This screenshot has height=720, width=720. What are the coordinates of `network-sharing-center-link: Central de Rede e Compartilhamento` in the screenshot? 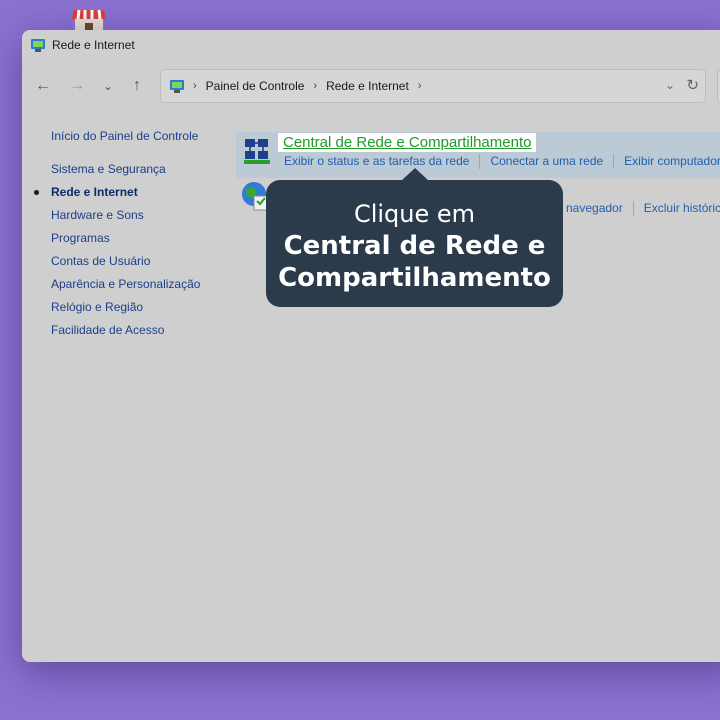 It's located at (407, 142).